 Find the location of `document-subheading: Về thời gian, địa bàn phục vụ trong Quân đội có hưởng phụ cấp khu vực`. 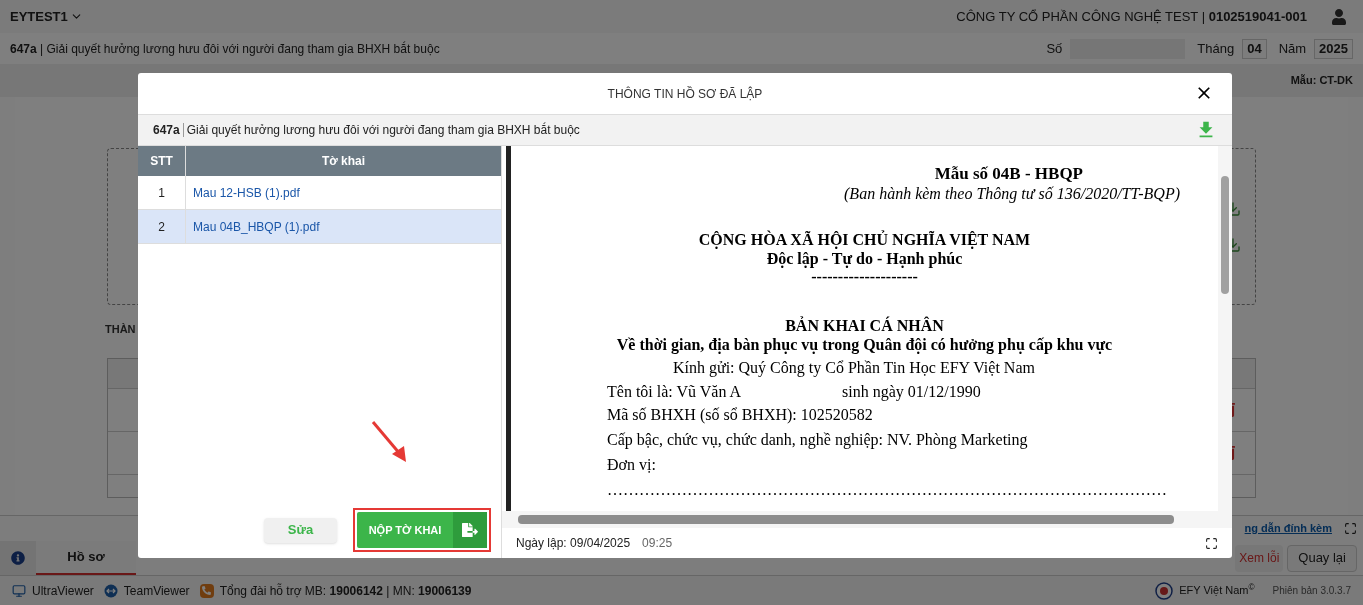

document-subheading: Về thời gian, địa bàn phục vụ trong Quân đội có hưởng phụ cấp khu vực is located at coordinates (864, 345).